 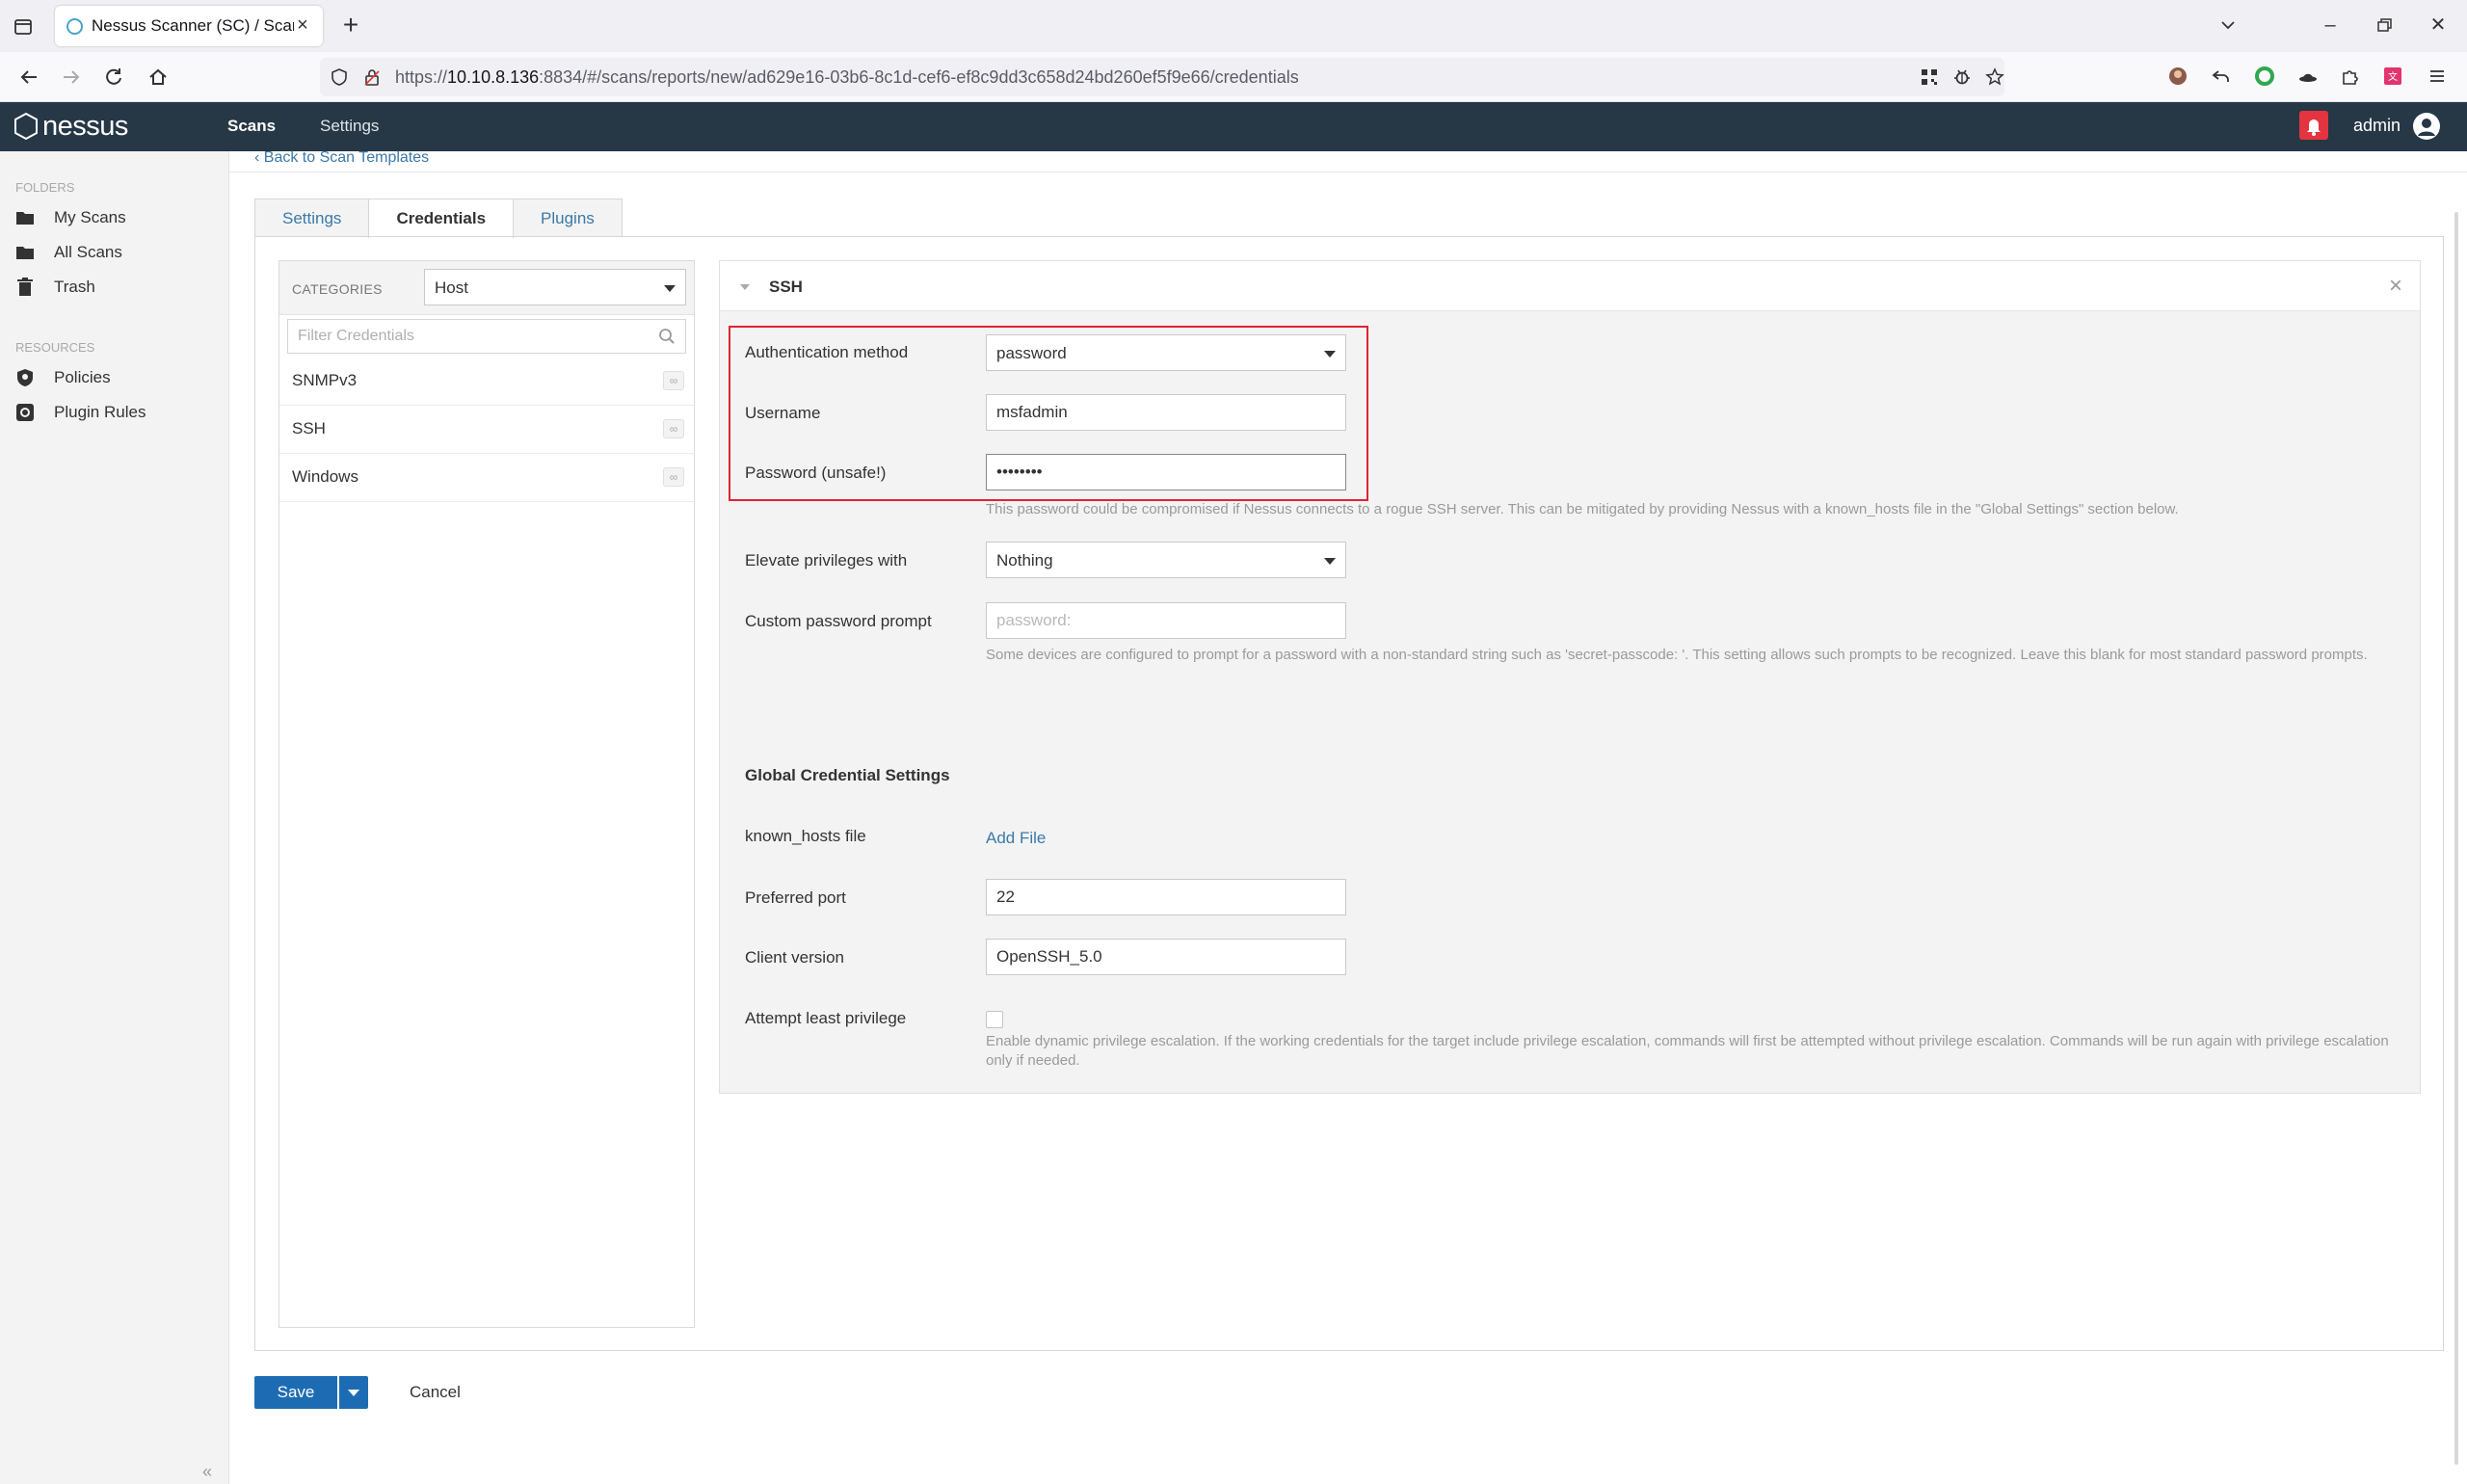 What do you see at coordinates (2350, 76) in the screenshot?
I see `extensions-puzzle-icon` at bounding box center [2350, 76].